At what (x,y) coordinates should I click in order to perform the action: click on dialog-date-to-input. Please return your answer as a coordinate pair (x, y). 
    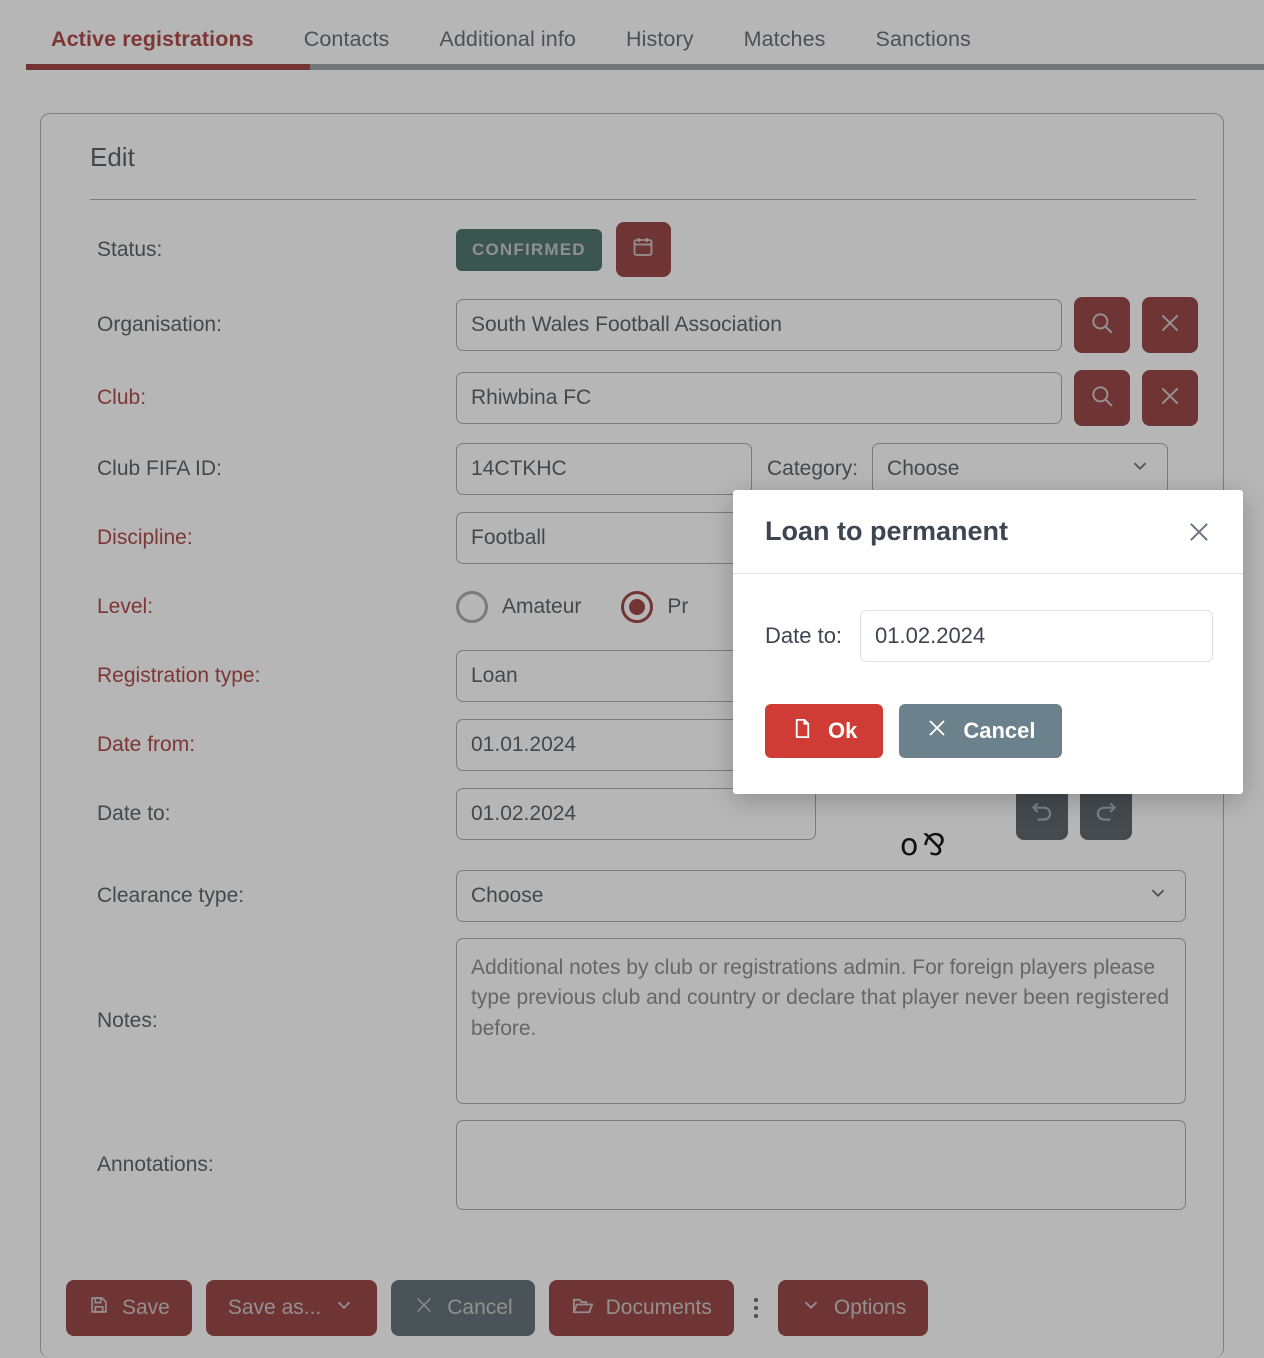
    Looking at the image, I should click on (1036, 636).